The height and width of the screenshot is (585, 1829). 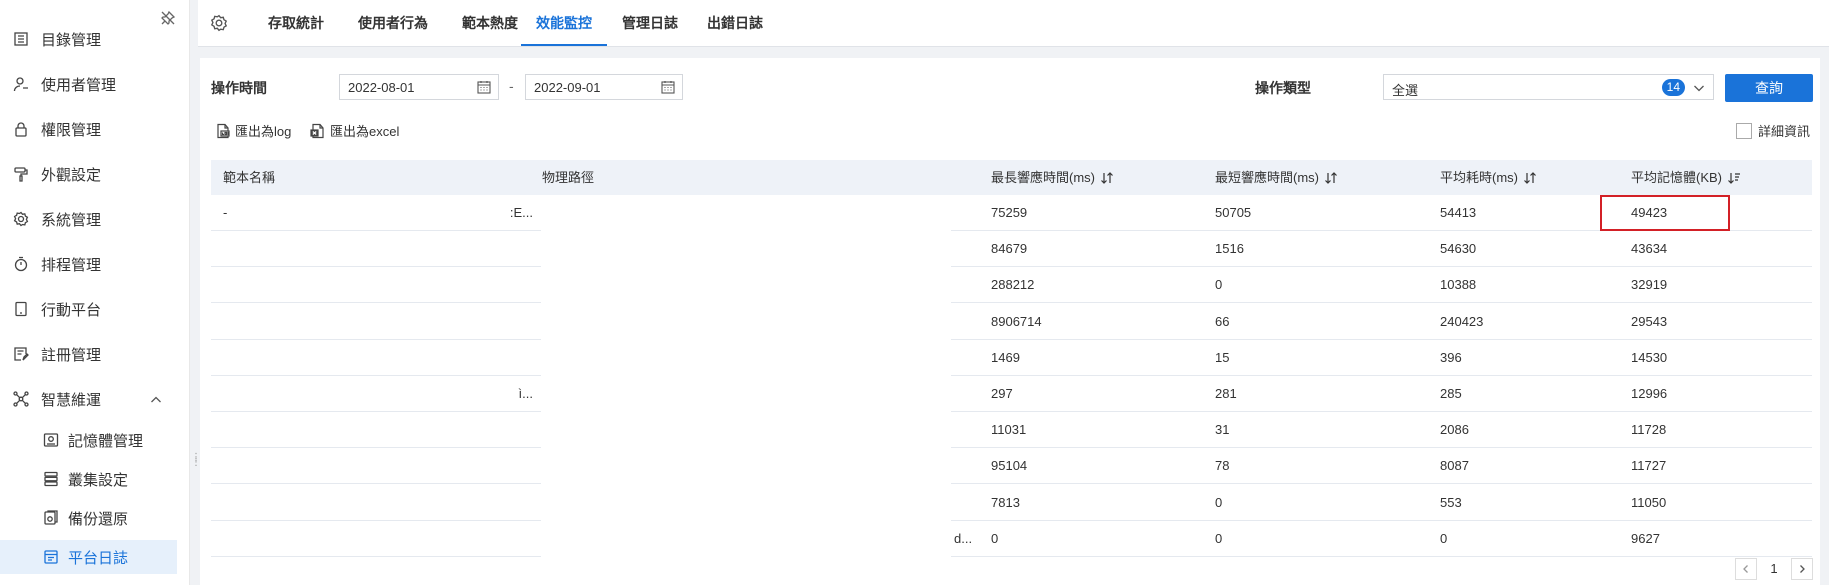 What do you see at coordinates (1011, 539) in the screenshot?
I see `table-row: d... 0 0 0 9627` at bounding box center [1011, 539].